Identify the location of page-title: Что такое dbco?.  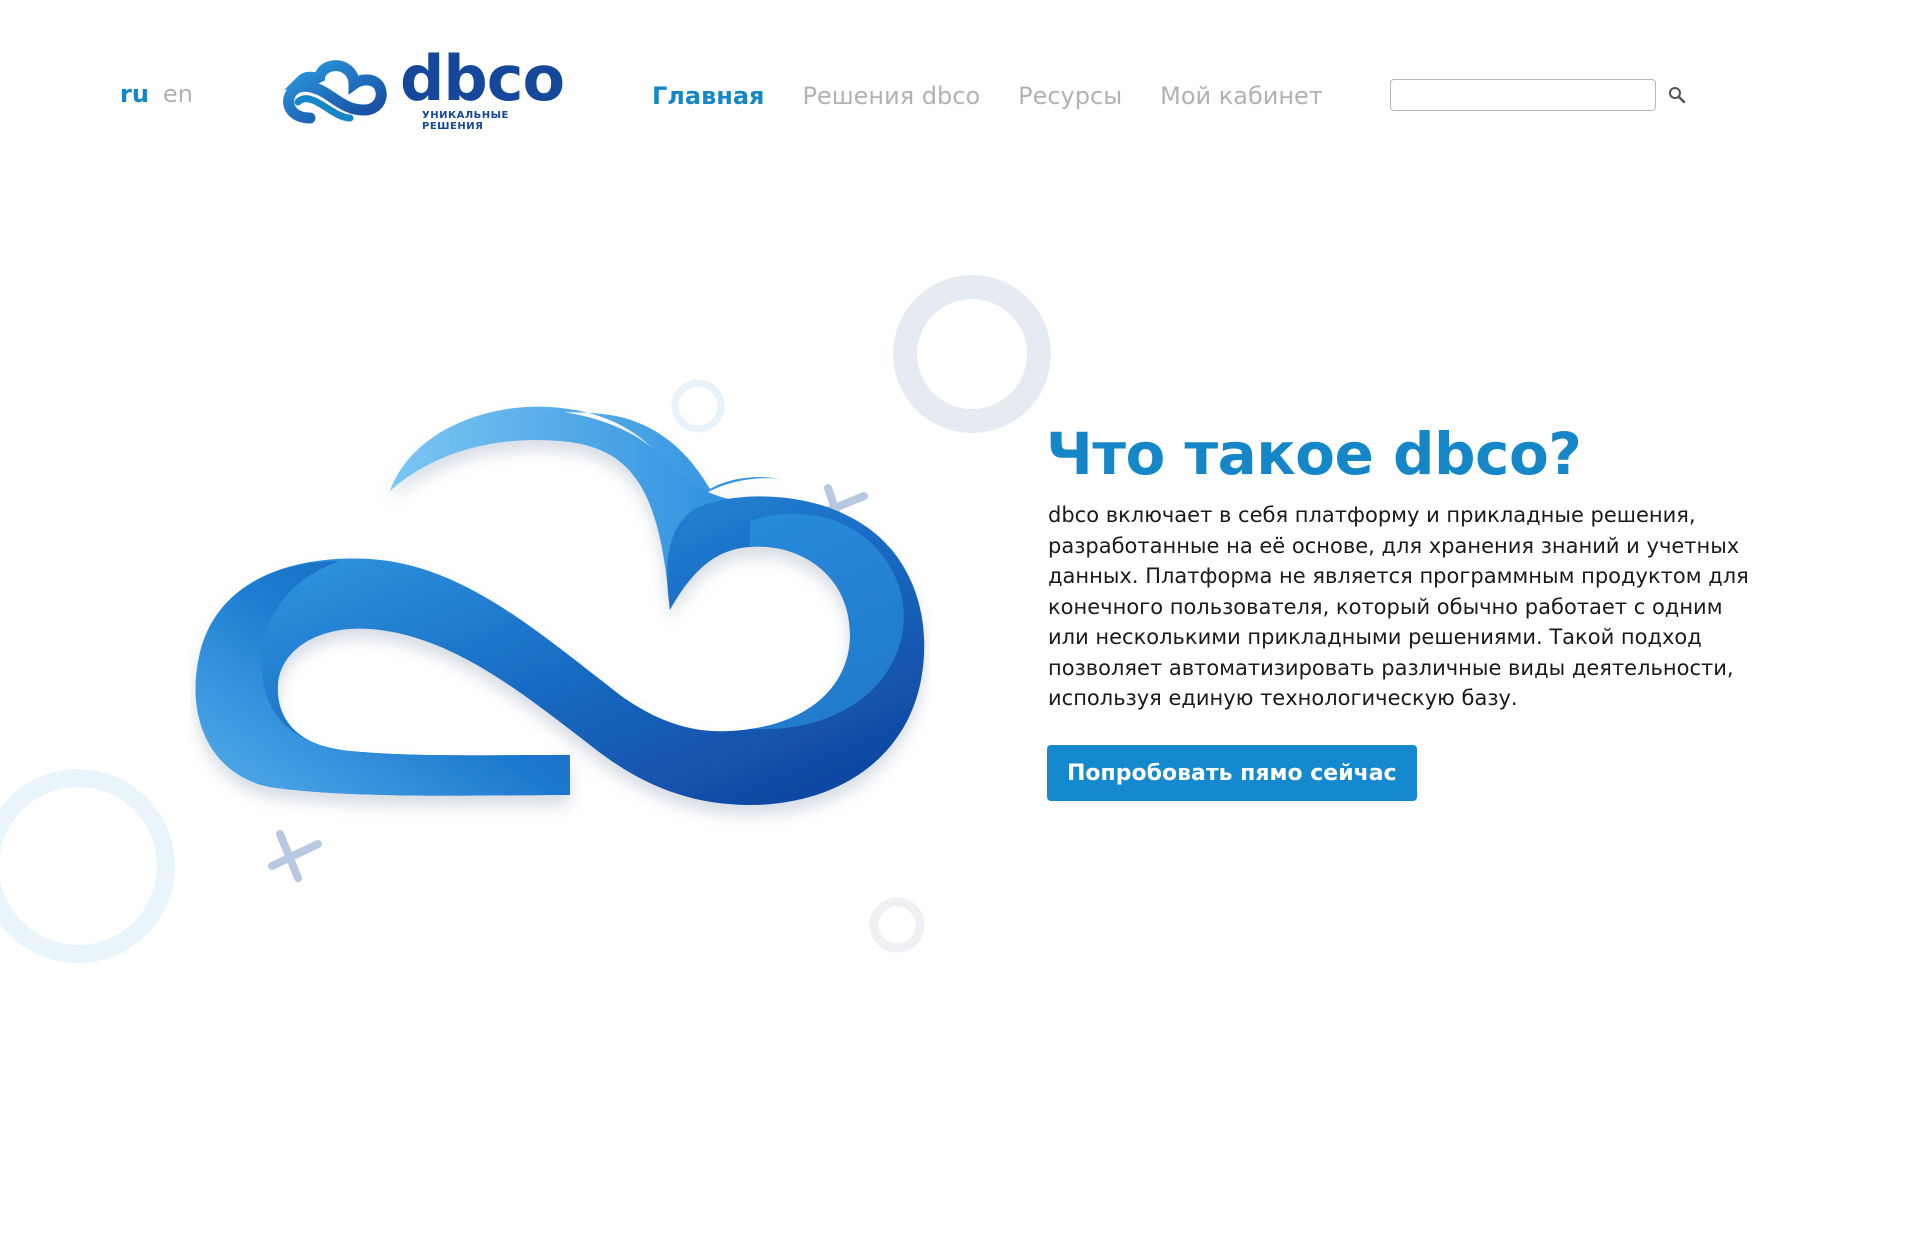
(1314, 454).